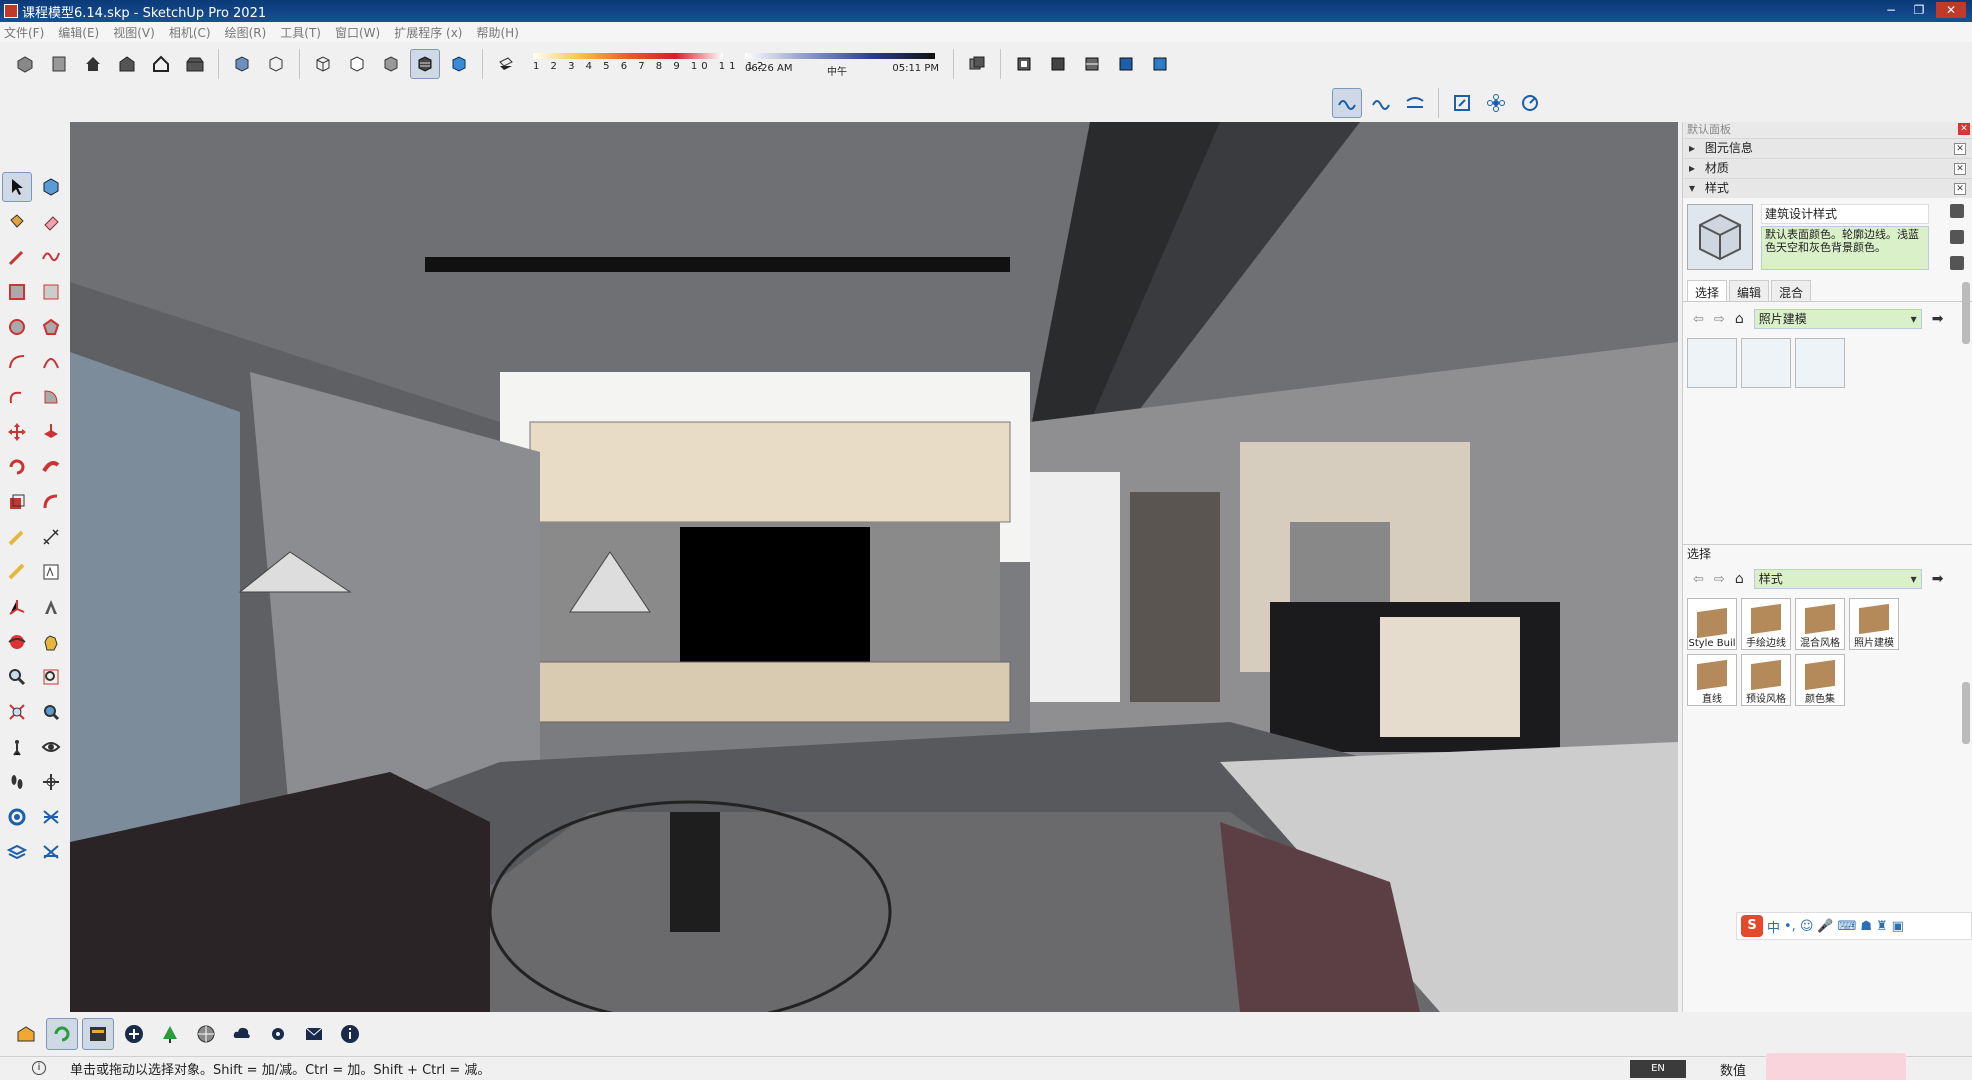 The height and width of the screenshot is (1080, 1972). What do you see at coordinates (51, 327) in the screenshot?
I see `polygon-tool` at bounding box center [51, 327].